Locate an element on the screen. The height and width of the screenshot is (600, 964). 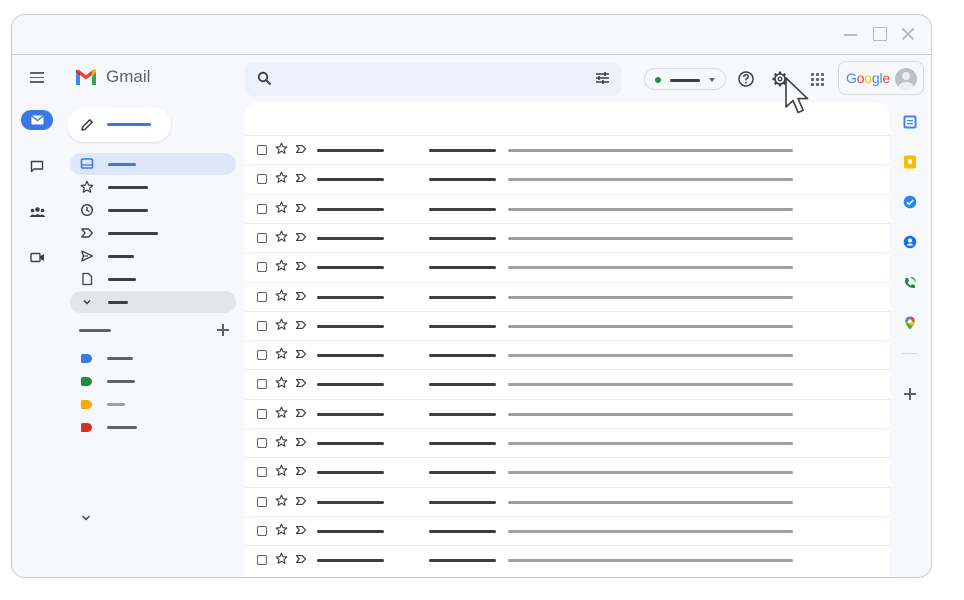
keep-icon is located at coordinates (910, 162).